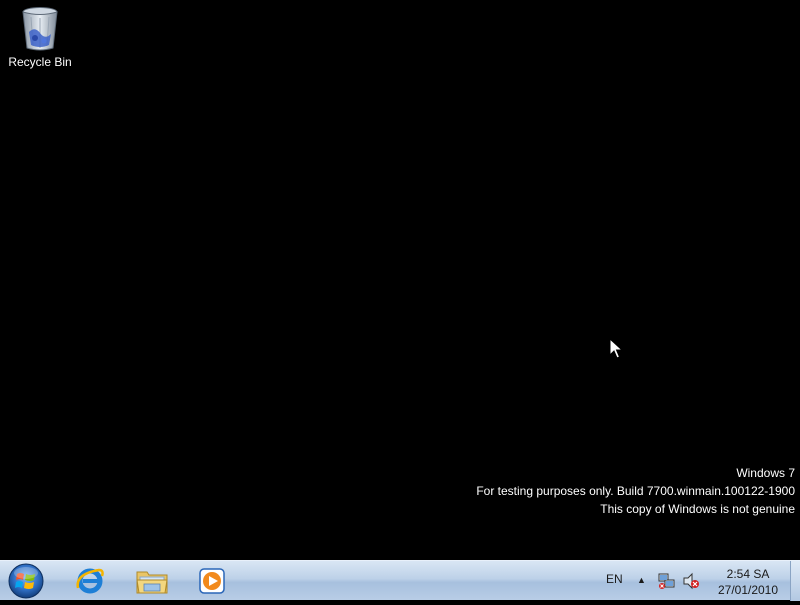  I want to click on network-icon, so click(667, 583).